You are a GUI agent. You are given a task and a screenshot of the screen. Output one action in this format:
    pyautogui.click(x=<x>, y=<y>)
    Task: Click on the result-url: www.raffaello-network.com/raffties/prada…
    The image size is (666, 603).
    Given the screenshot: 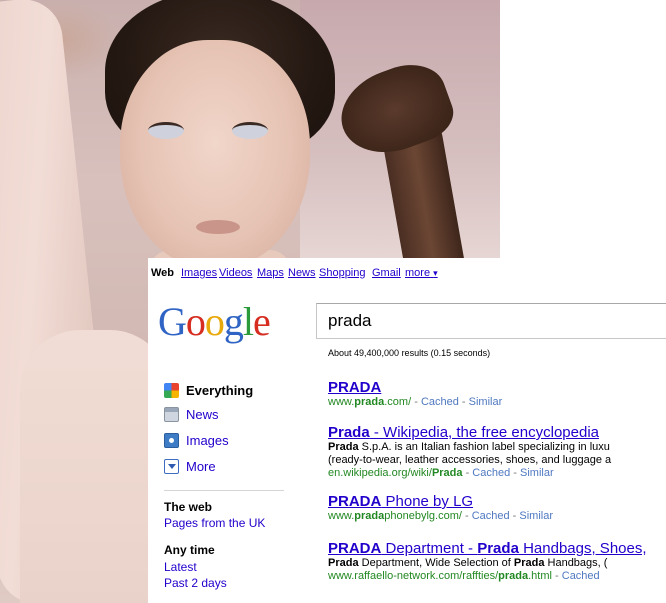 What is the action you would take?
    pyautogui.click(x=440, y=576)
    